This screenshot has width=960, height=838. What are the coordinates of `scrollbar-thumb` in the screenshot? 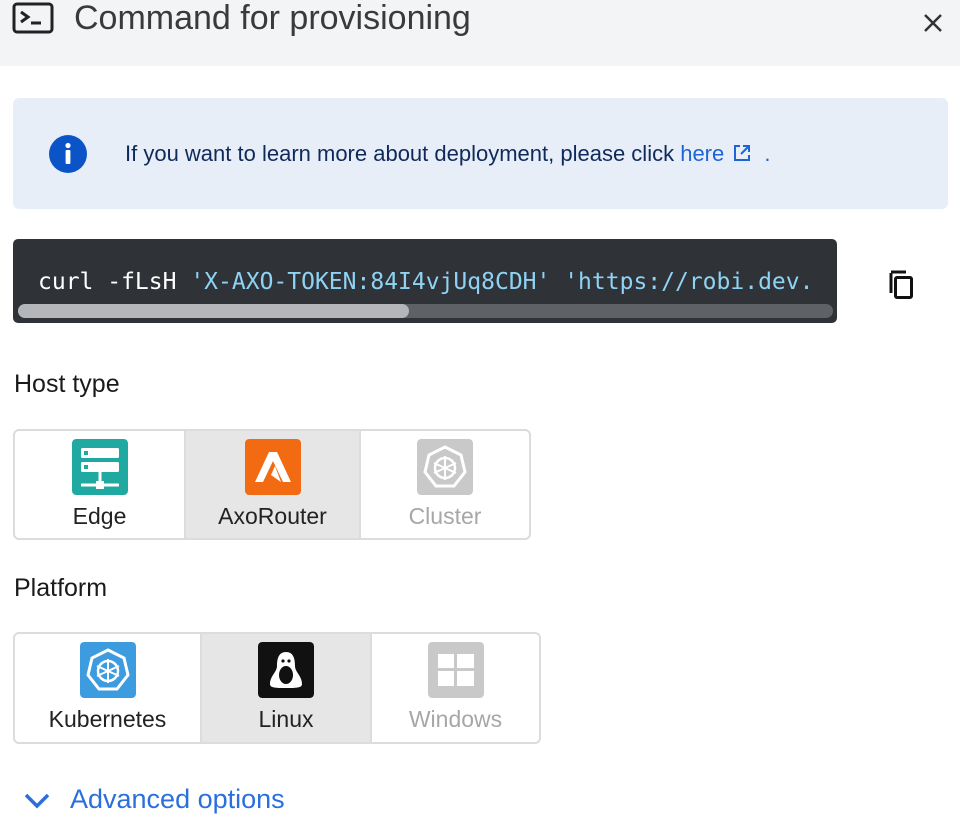 It's located at (213, 311).